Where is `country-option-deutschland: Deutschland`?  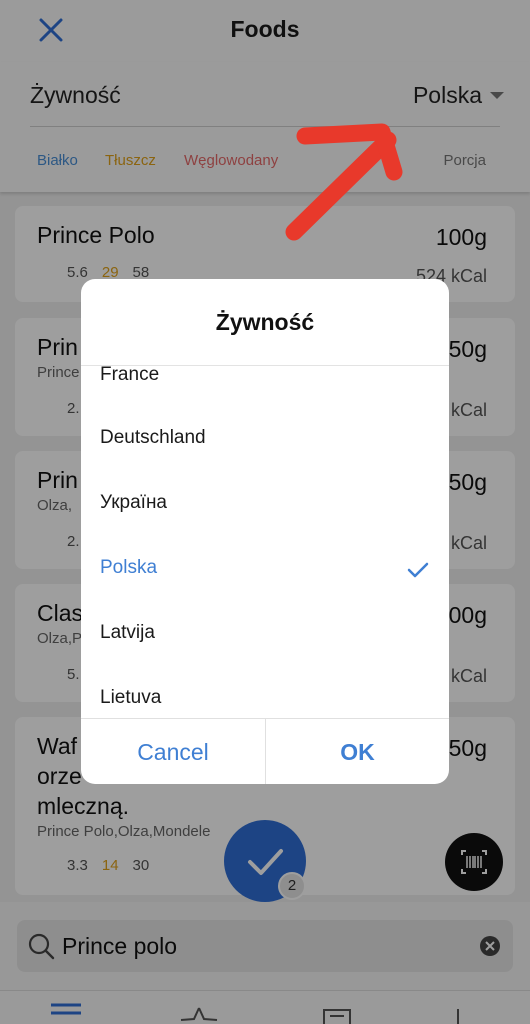
country-option-deutschland: Deutschland is located at coordinates (153, 438).